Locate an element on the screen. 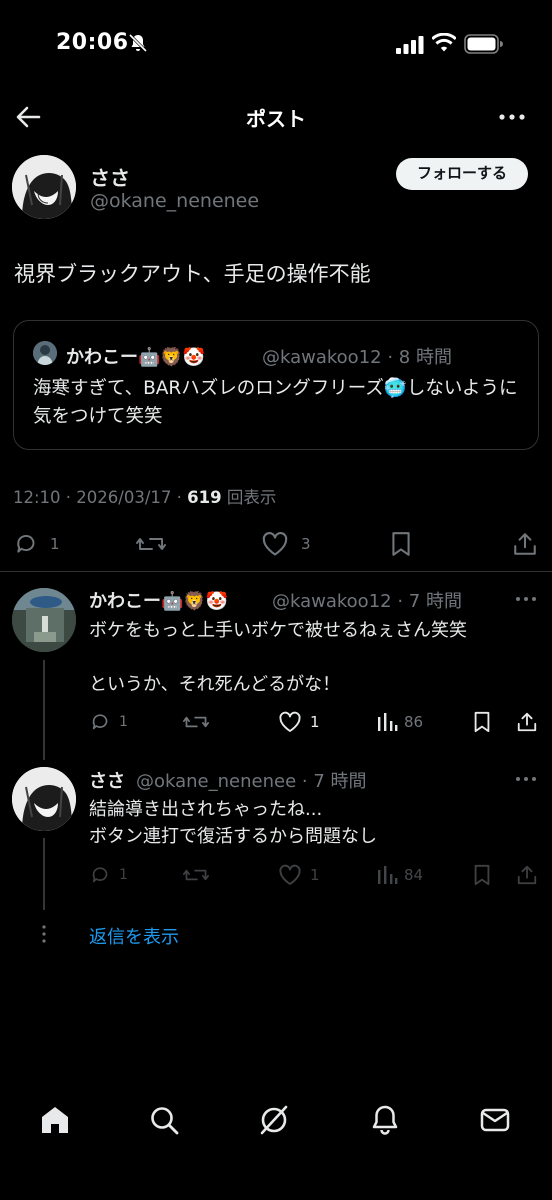  bookmark-button is located at coordinates (401, 544).